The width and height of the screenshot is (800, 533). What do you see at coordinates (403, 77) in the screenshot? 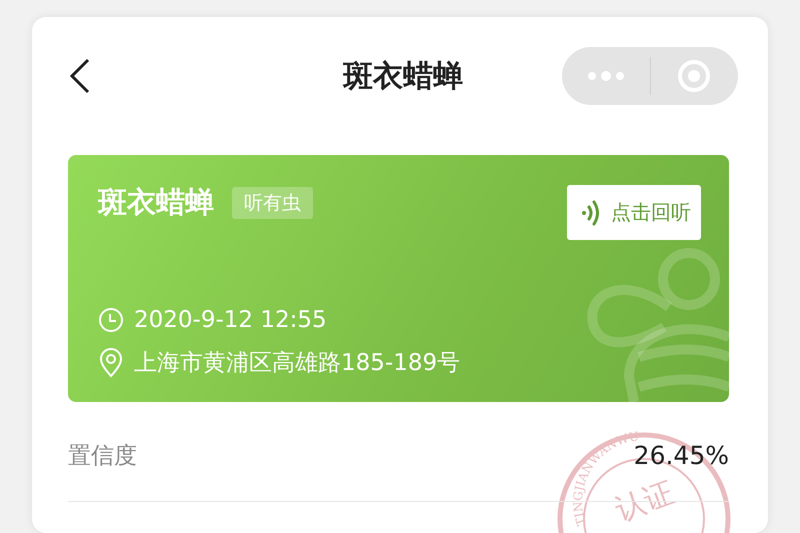
I see `page-title: 斑衣蜡蝉` at bounding box center [403, 77].